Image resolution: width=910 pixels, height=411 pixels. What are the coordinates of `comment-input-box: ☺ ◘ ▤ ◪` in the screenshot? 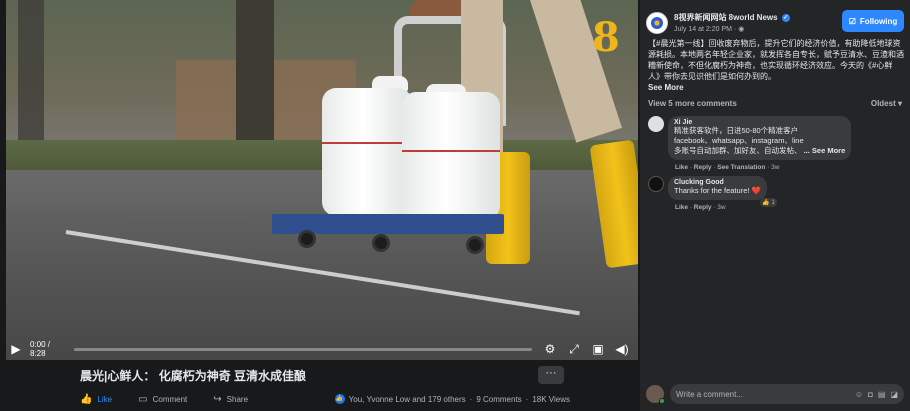 It's located at (787, 394).